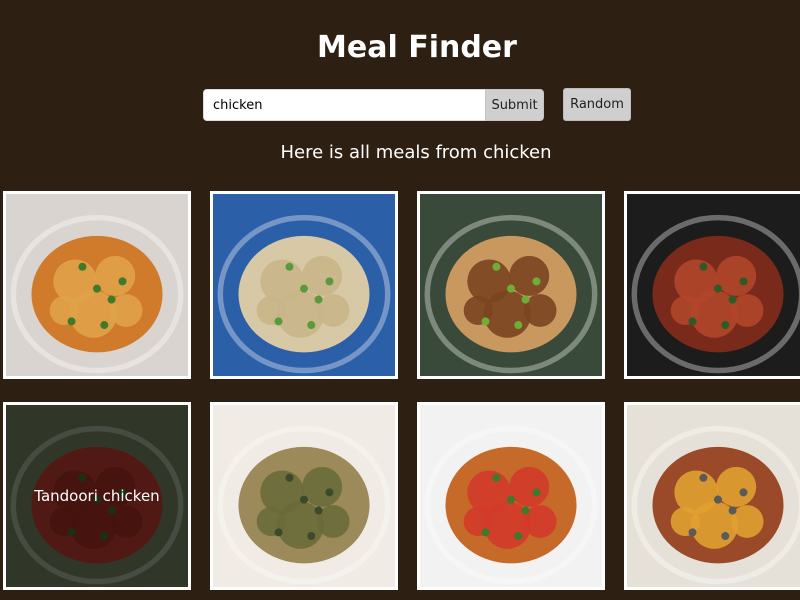 This screenshot has width=800, height=600. Describe the element at coordinates (416, 152) in the screenshot. I see `result-heading: Here is all meals from chicken` at that location.